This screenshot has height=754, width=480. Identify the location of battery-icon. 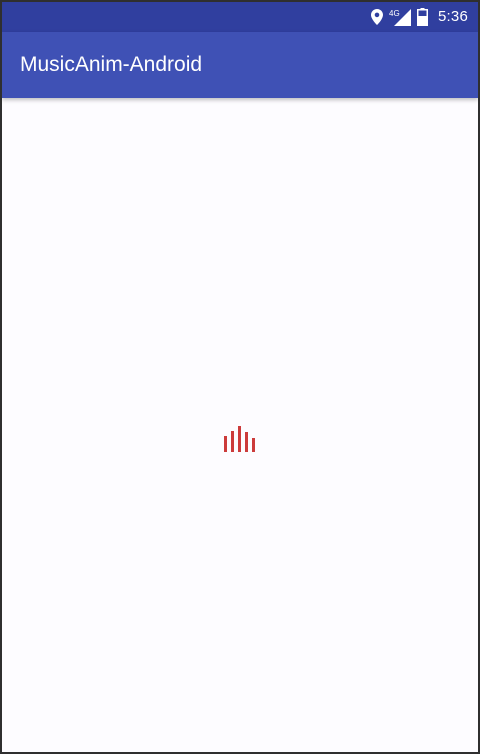
(422, 17).